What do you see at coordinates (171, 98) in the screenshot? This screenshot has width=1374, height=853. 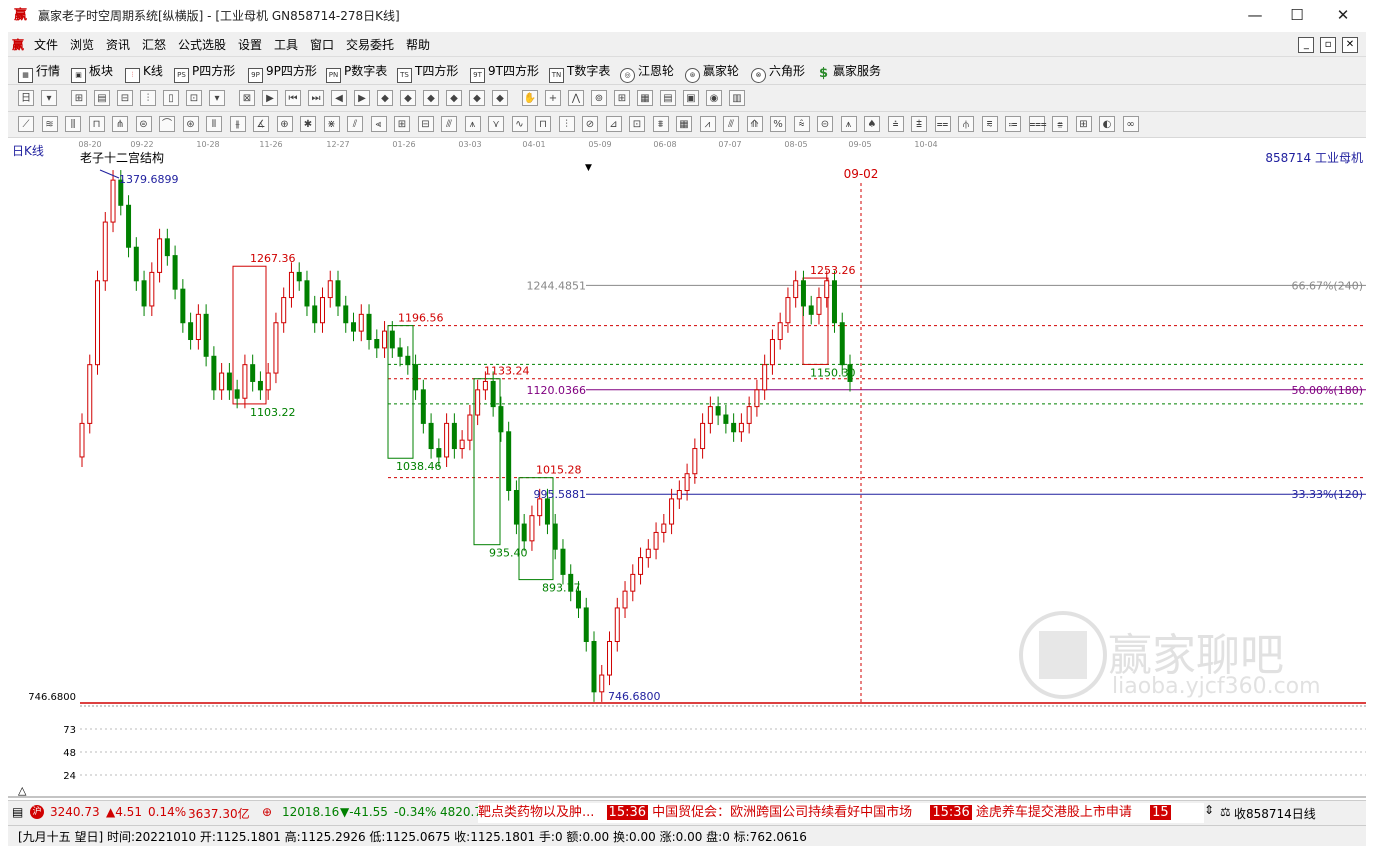 I see `tool-button-icon: ▯` at bounding box center [171, 98].